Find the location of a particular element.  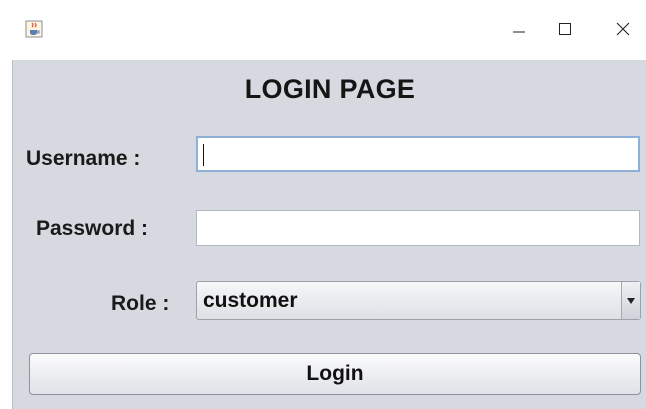

username-label: Username : is located at coordinates (83, 158).